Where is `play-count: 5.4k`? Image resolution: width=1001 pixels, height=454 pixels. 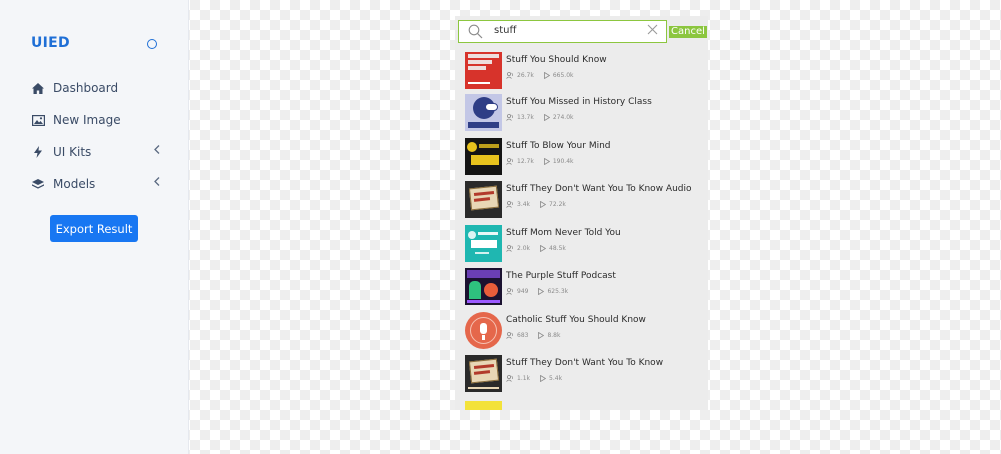 play-count: 5.4k is located at coordinates (556, 378).